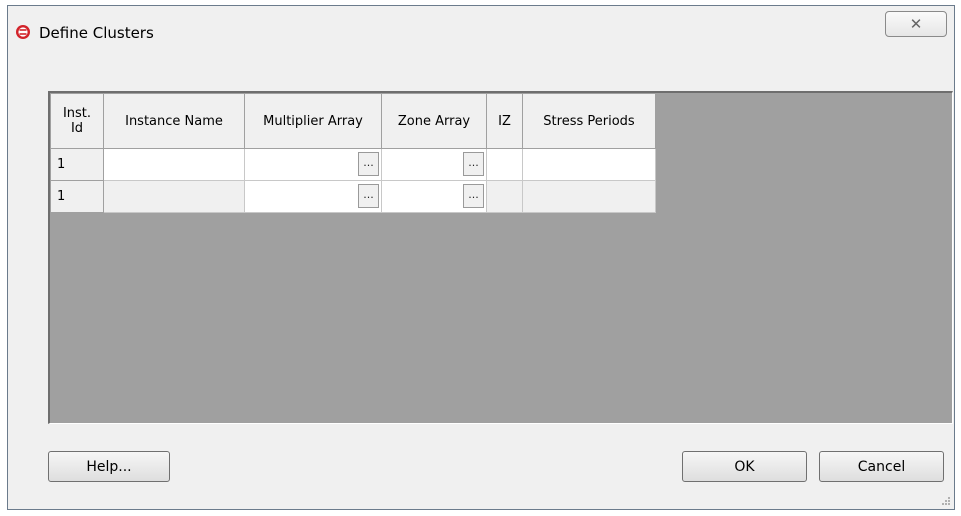  What do you see at coordinates (77, 121) in the screenshot?
I see `column-header-inst-id: Inst. Id` at bounding box center [77, 121].